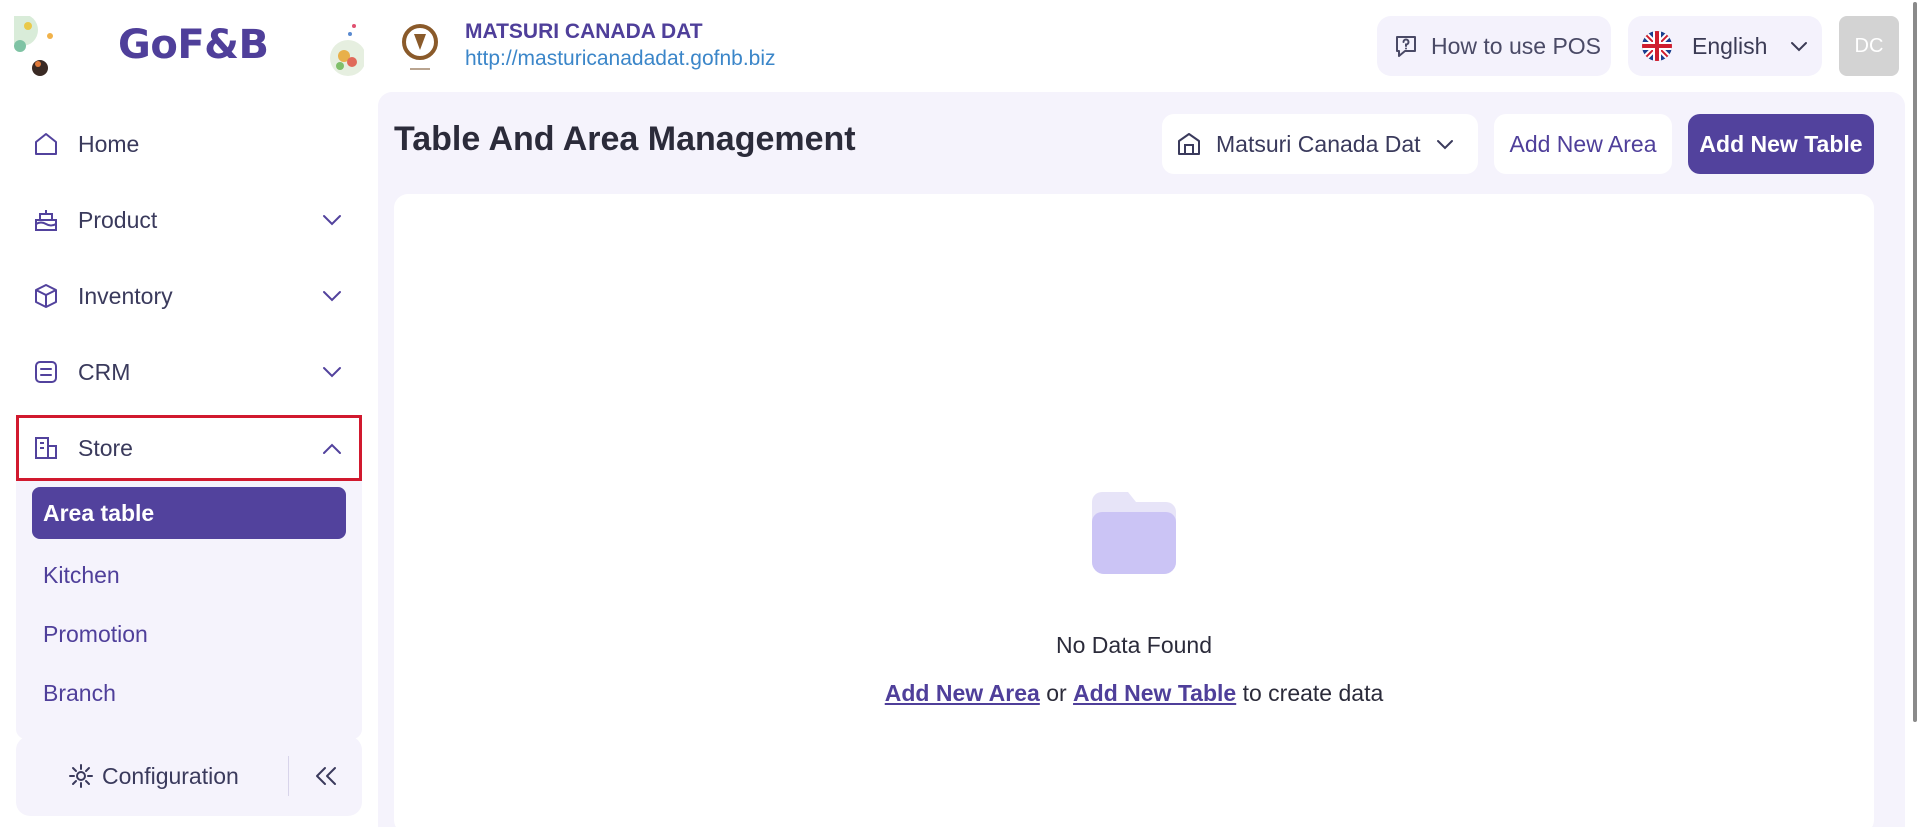  I want to click on sidebar-item-label: Home, so click(109, 143).